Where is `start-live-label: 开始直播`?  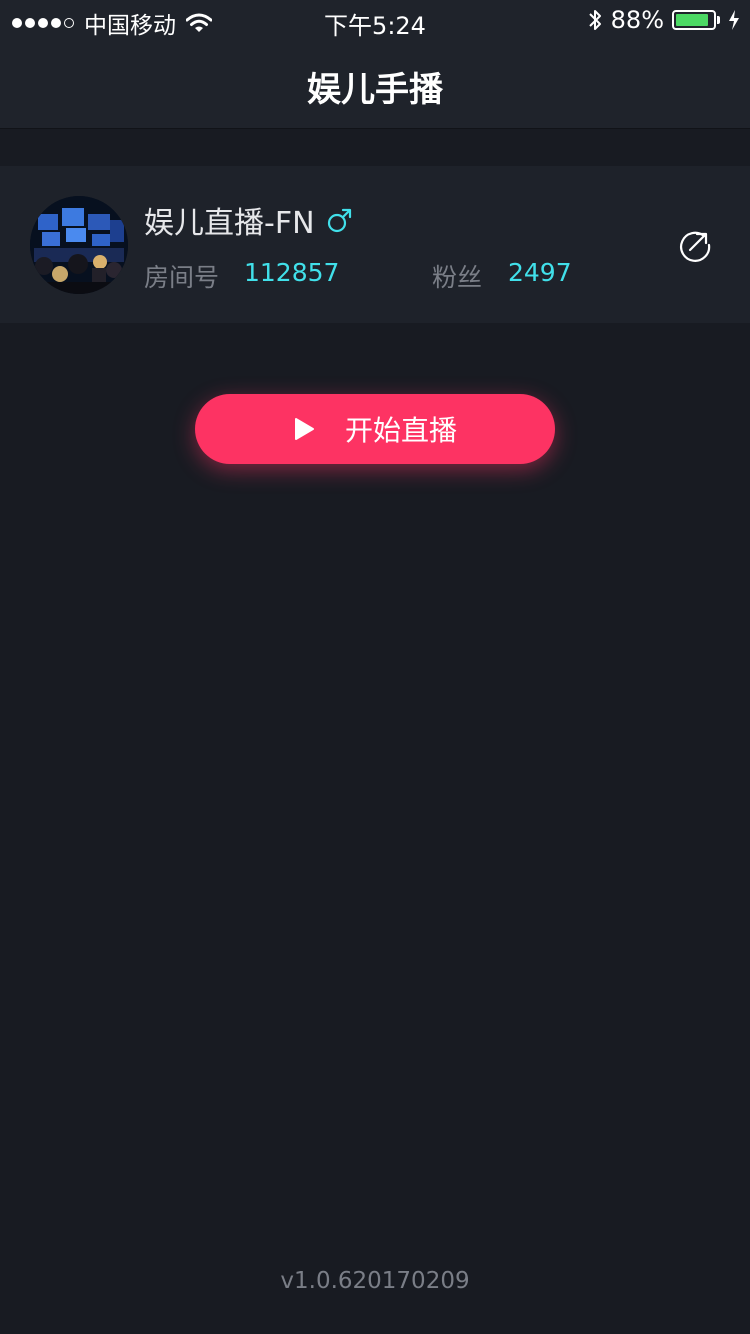
start-live-label: 开始直播 is located at coordinates (400, 430).